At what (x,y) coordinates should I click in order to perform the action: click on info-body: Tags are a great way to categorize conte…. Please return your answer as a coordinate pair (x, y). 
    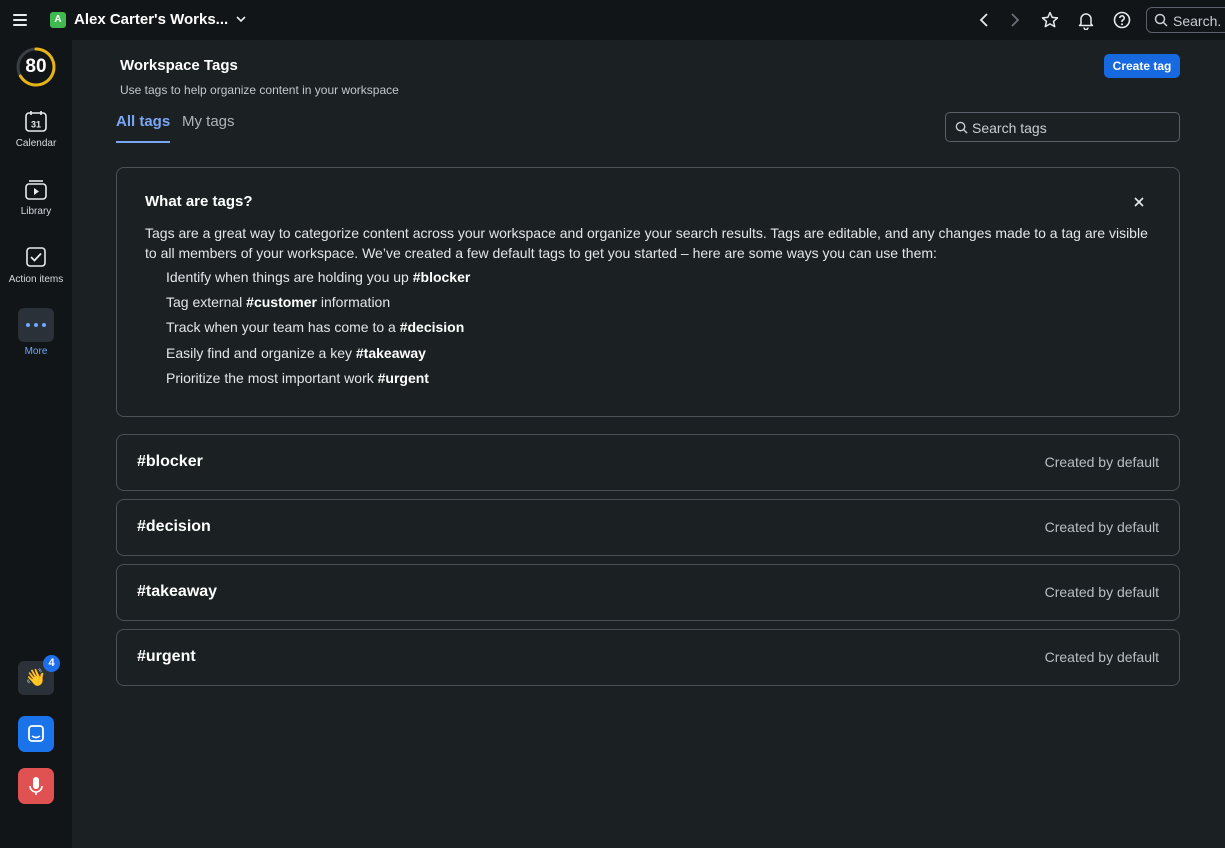
    Looking at the image, I should click on (646, 243).